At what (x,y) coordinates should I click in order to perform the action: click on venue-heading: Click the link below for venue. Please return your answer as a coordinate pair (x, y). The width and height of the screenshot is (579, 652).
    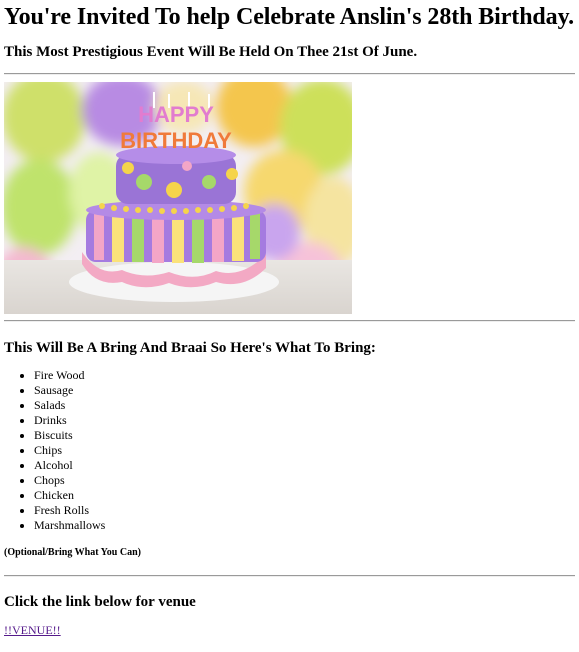
    Looking at the image, I should click on (100, 602).